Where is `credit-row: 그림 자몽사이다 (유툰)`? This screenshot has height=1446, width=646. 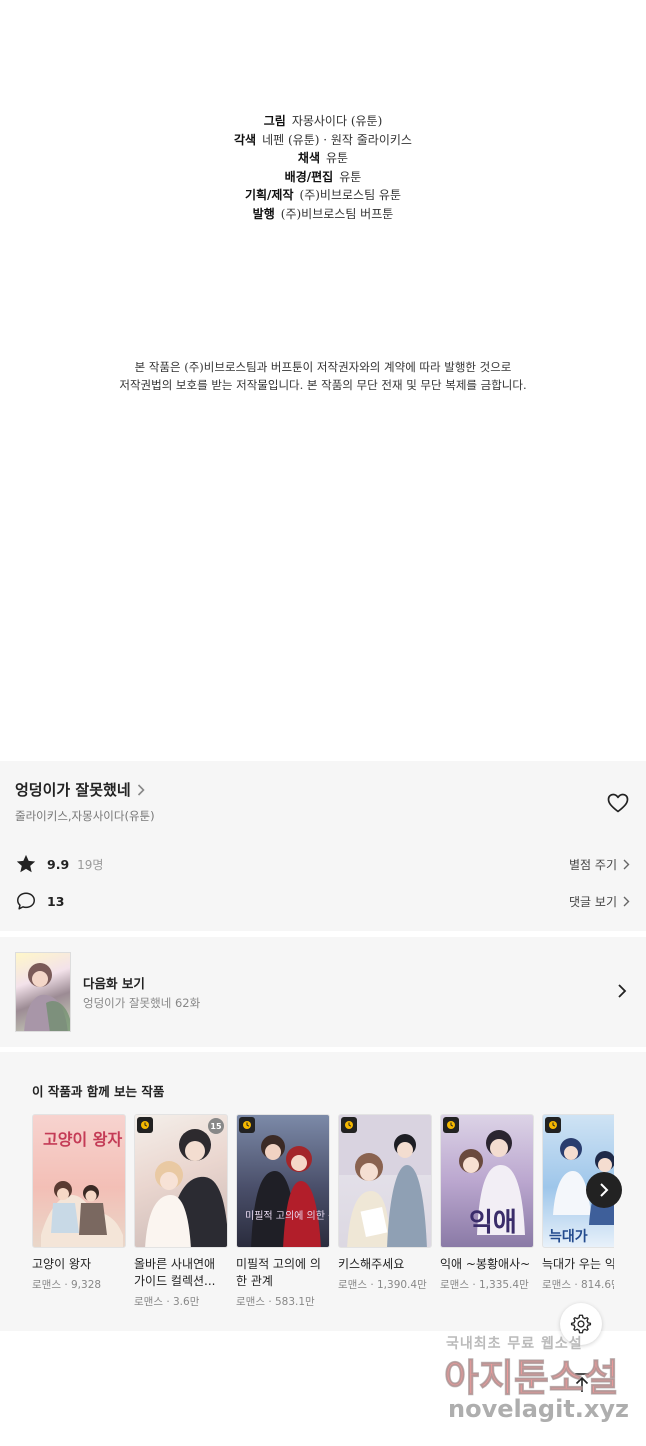
credit-row: 그림 자몽사이다 (유툰) is located at coordinates (323, 121).